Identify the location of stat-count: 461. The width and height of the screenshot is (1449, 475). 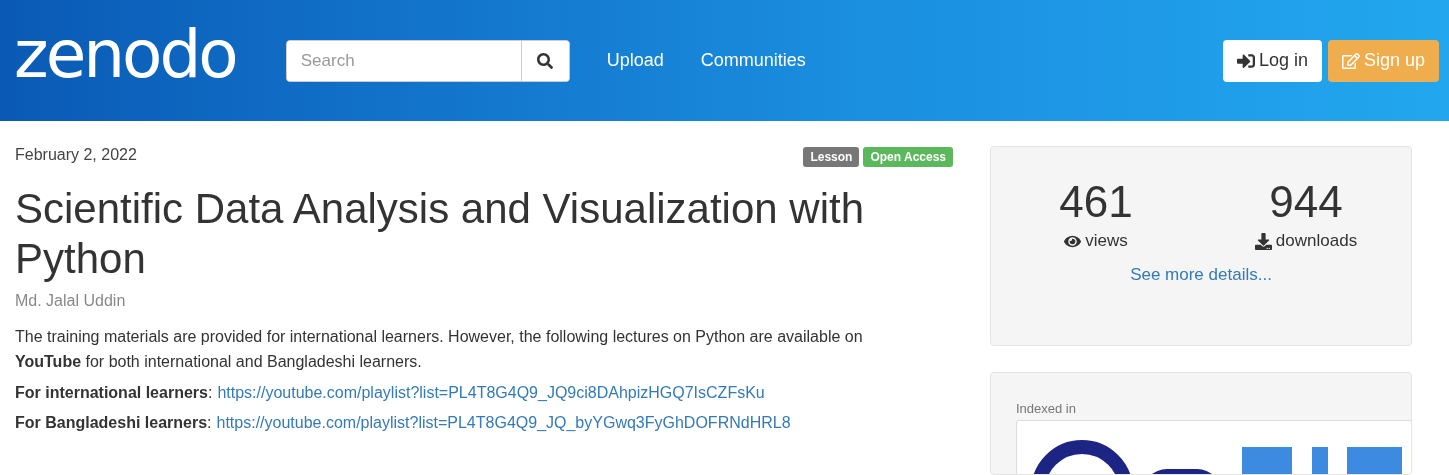
(1096, 202).